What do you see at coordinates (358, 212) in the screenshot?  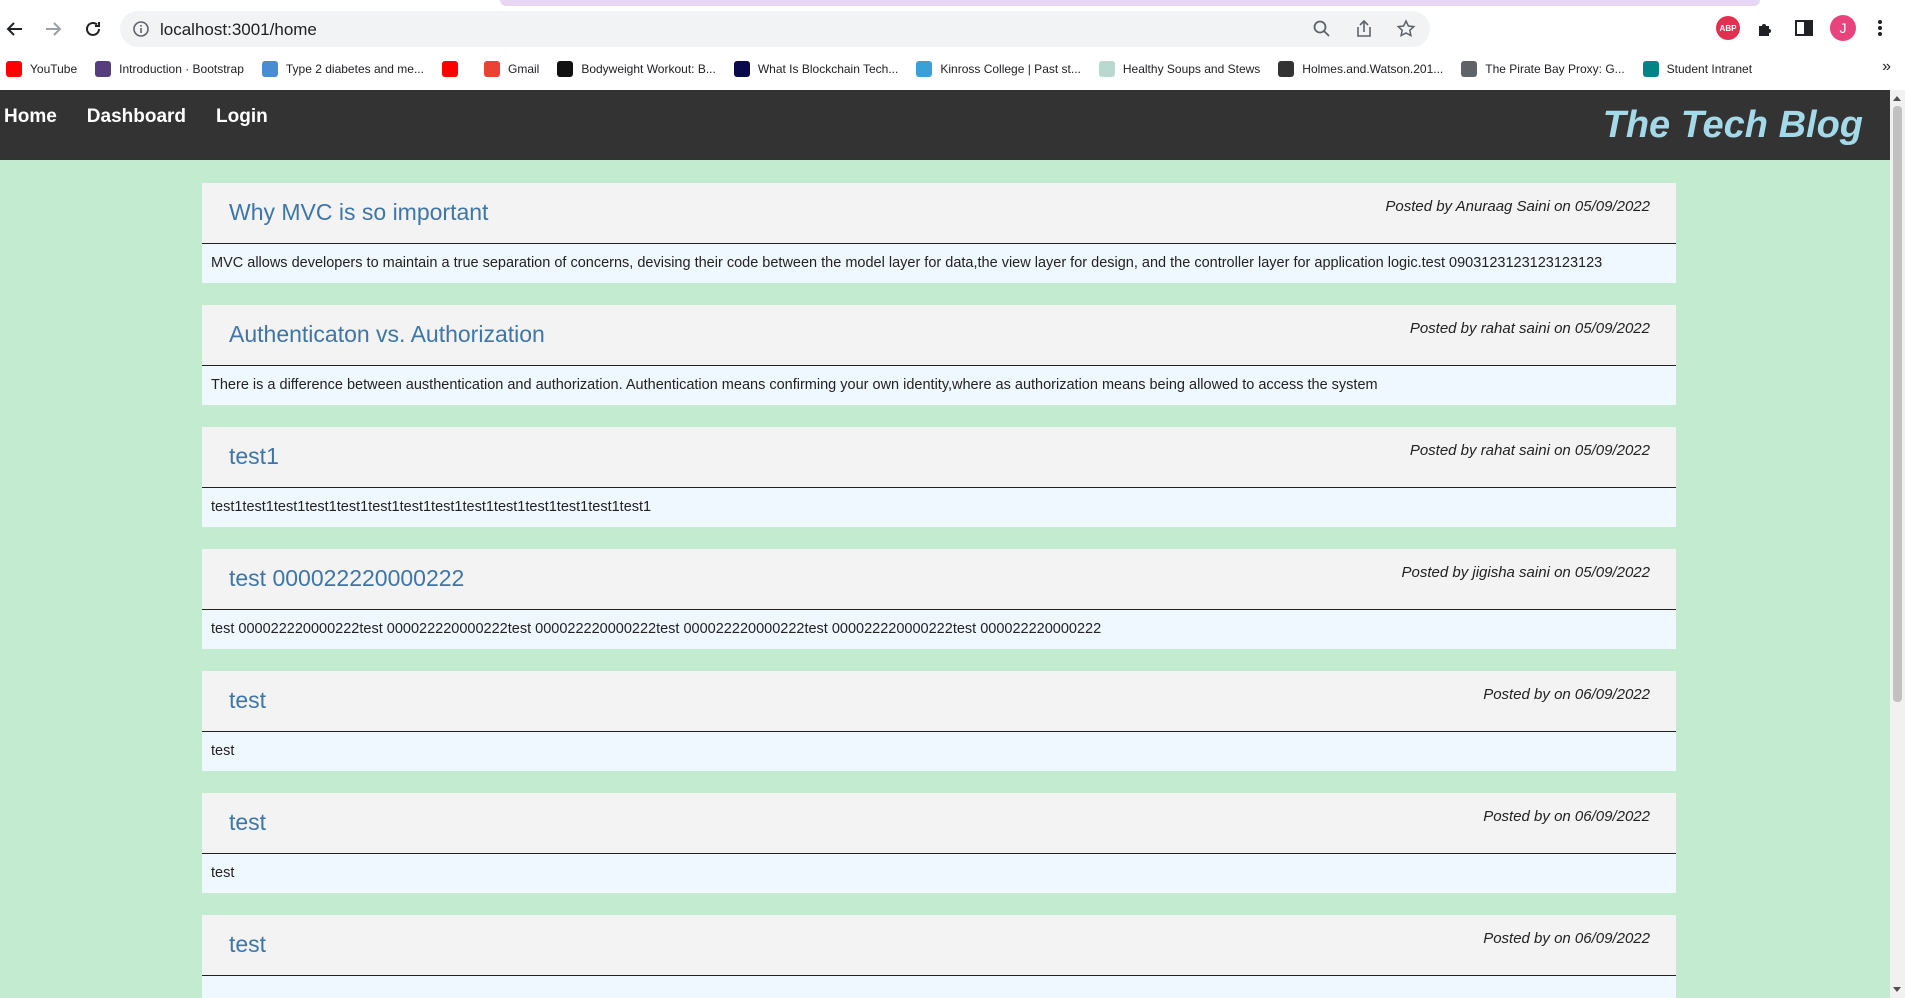 I see `post-title-link: Why MVC is so important` at bounding box center [358, 212].